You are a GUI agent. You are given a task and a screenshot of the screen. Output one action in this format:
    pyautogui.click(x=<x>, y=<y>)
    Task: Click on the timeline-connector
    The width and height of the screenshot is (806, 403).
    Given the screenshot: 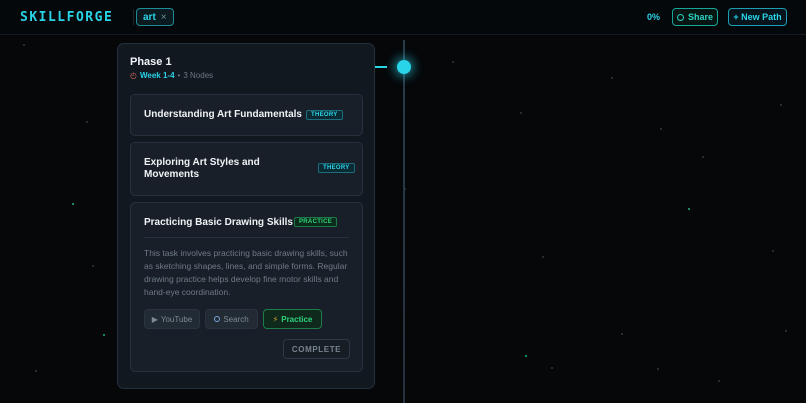 What is the action you would take?
    pyautogui.click(x=381, y=67)
    